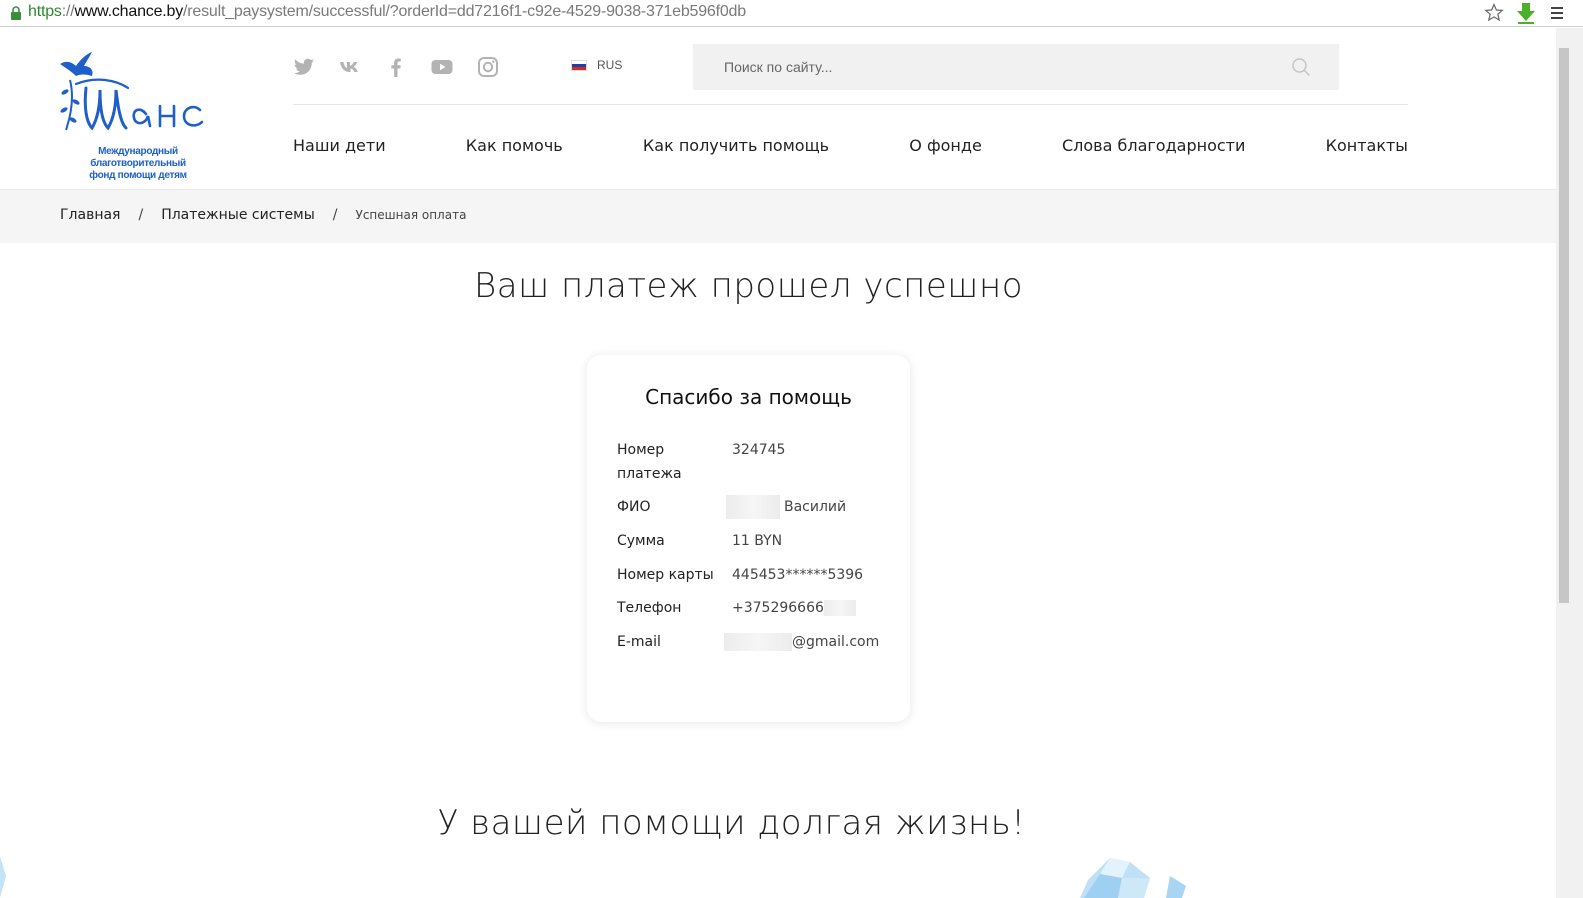 This screenshot has width=1583, height=898. I want to click on header-divider, so click(850, 104).